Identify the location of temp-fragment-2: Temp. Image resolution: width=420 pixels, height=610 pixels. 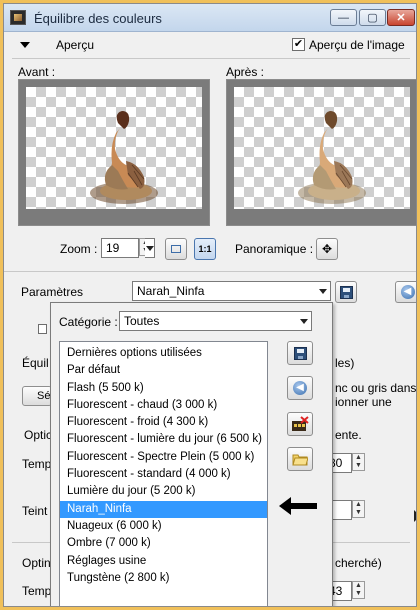
(37, 591).